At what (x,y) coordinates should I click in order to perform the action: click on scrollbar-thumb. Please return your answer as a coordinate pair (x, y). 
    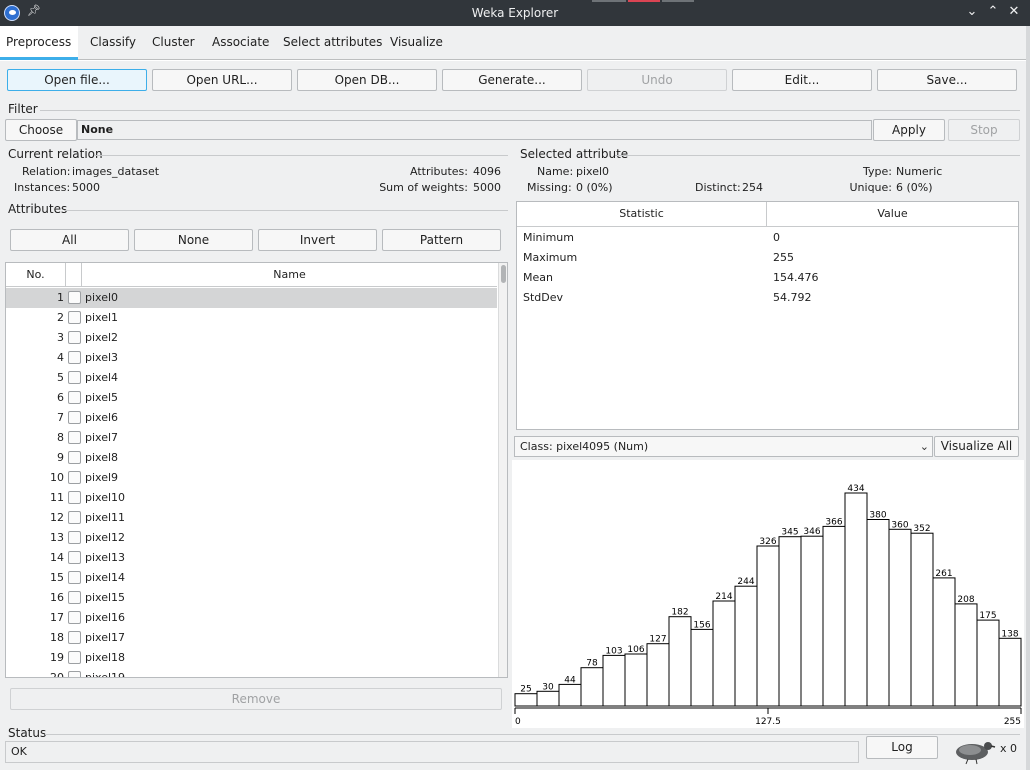
    Looking at the image, I should click on (503, 274).